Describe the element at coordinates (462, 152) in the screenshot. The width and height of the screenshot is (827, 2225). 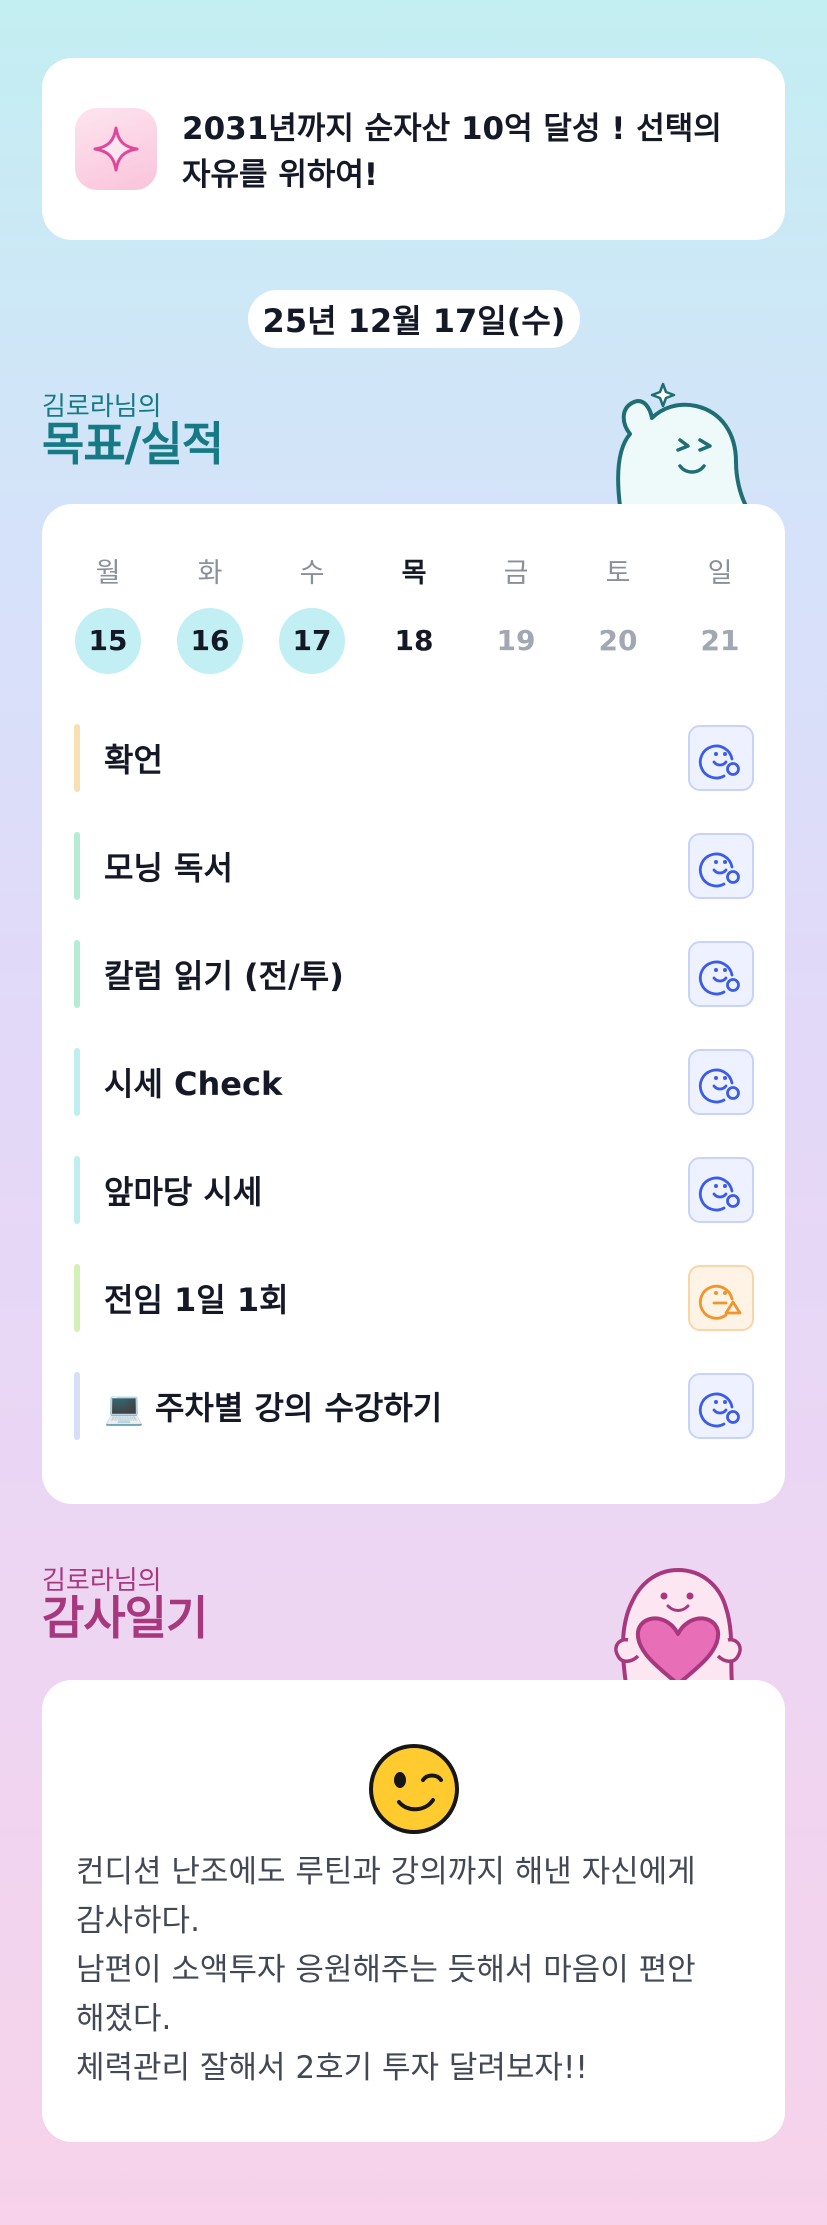
I see `goal-text: 2031년까지 순자산 10억 달성 ! 선택의 자유를 위하여!` at that location.